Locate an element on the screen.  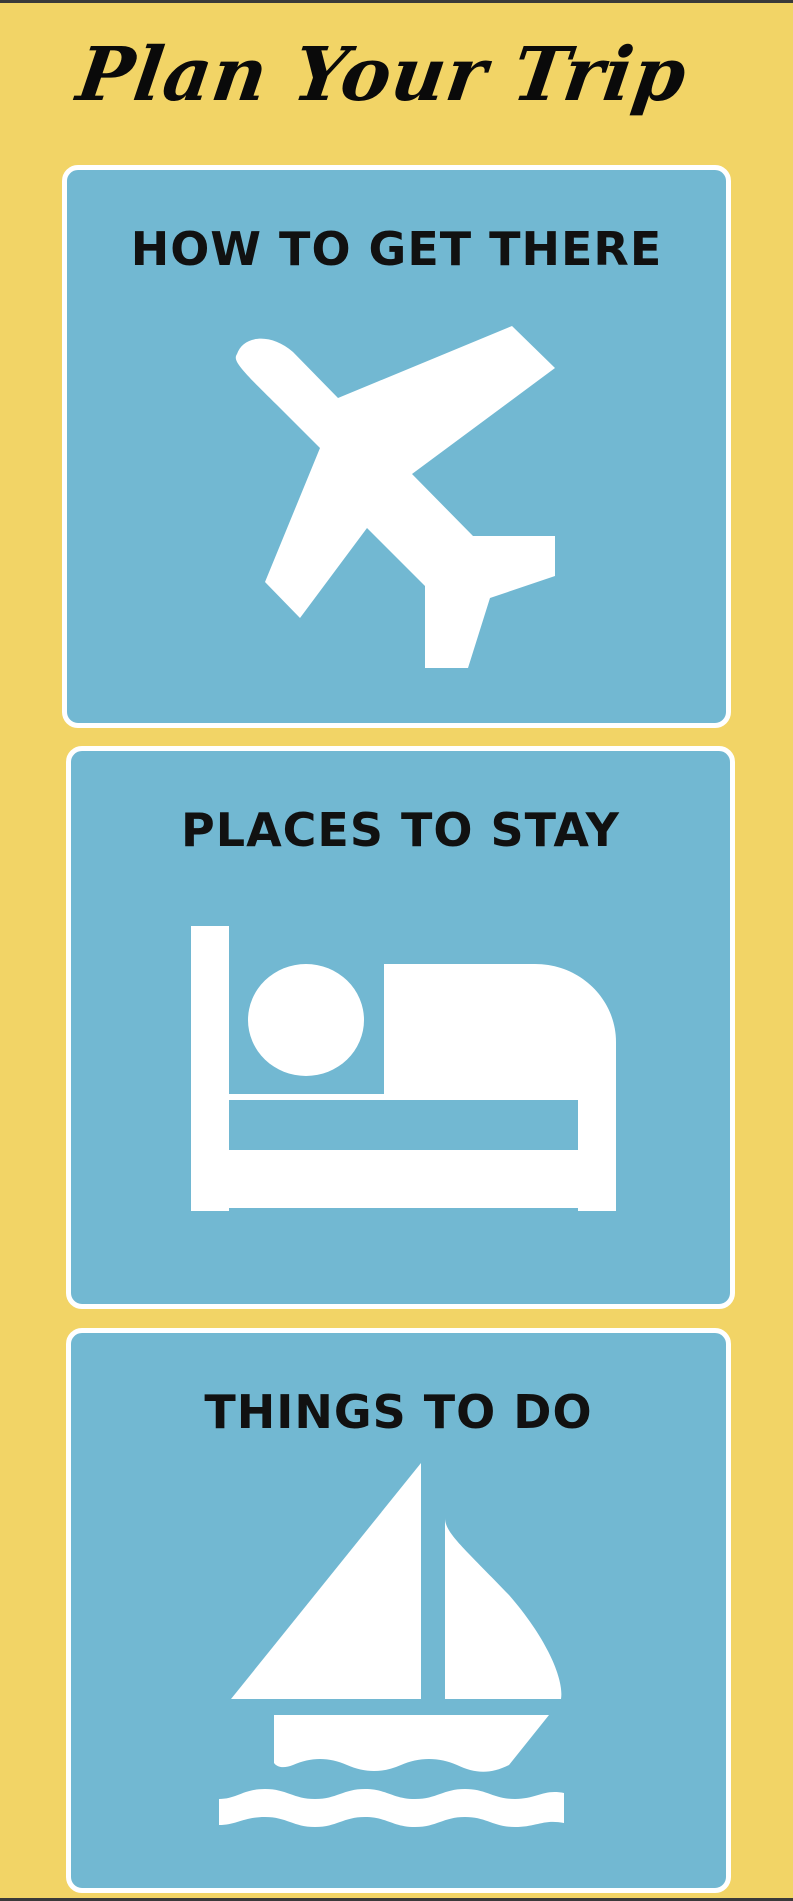
sailboat-icon is located at coordinates (391, 1645).